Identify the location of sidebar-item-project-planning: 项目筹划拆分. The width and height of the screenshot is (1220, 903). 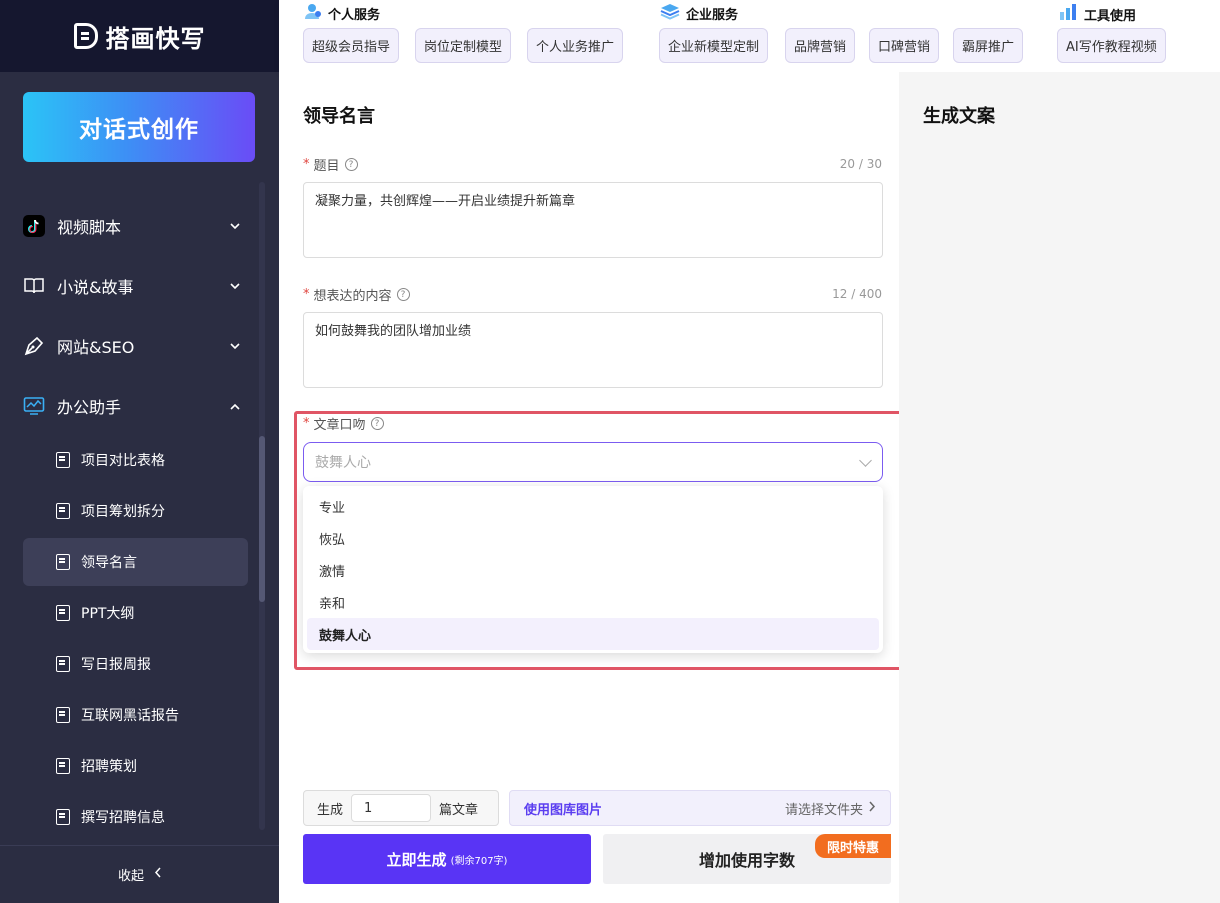
(135, 511).